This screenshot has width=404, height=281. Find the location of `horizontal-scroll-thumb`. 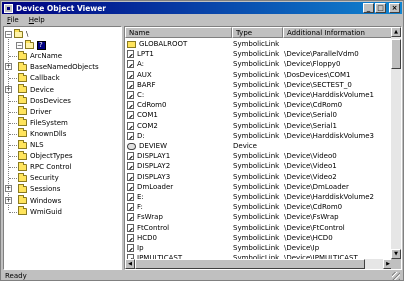

horizontal-scroll-thumb is located at coordinates (250, 264).